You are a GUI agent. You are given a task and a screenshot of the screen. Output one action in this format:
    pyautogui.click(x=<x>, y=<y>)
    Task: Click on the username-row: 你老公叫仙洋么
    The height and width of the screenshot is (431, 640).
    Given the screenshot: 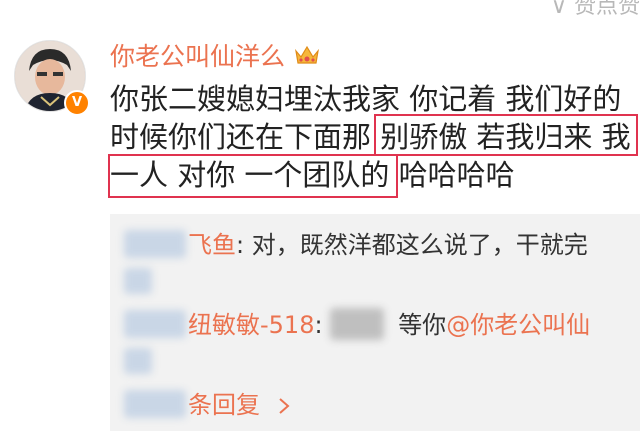 What is the action you would take?
    pyautogui.click(x=215, y=55)
    